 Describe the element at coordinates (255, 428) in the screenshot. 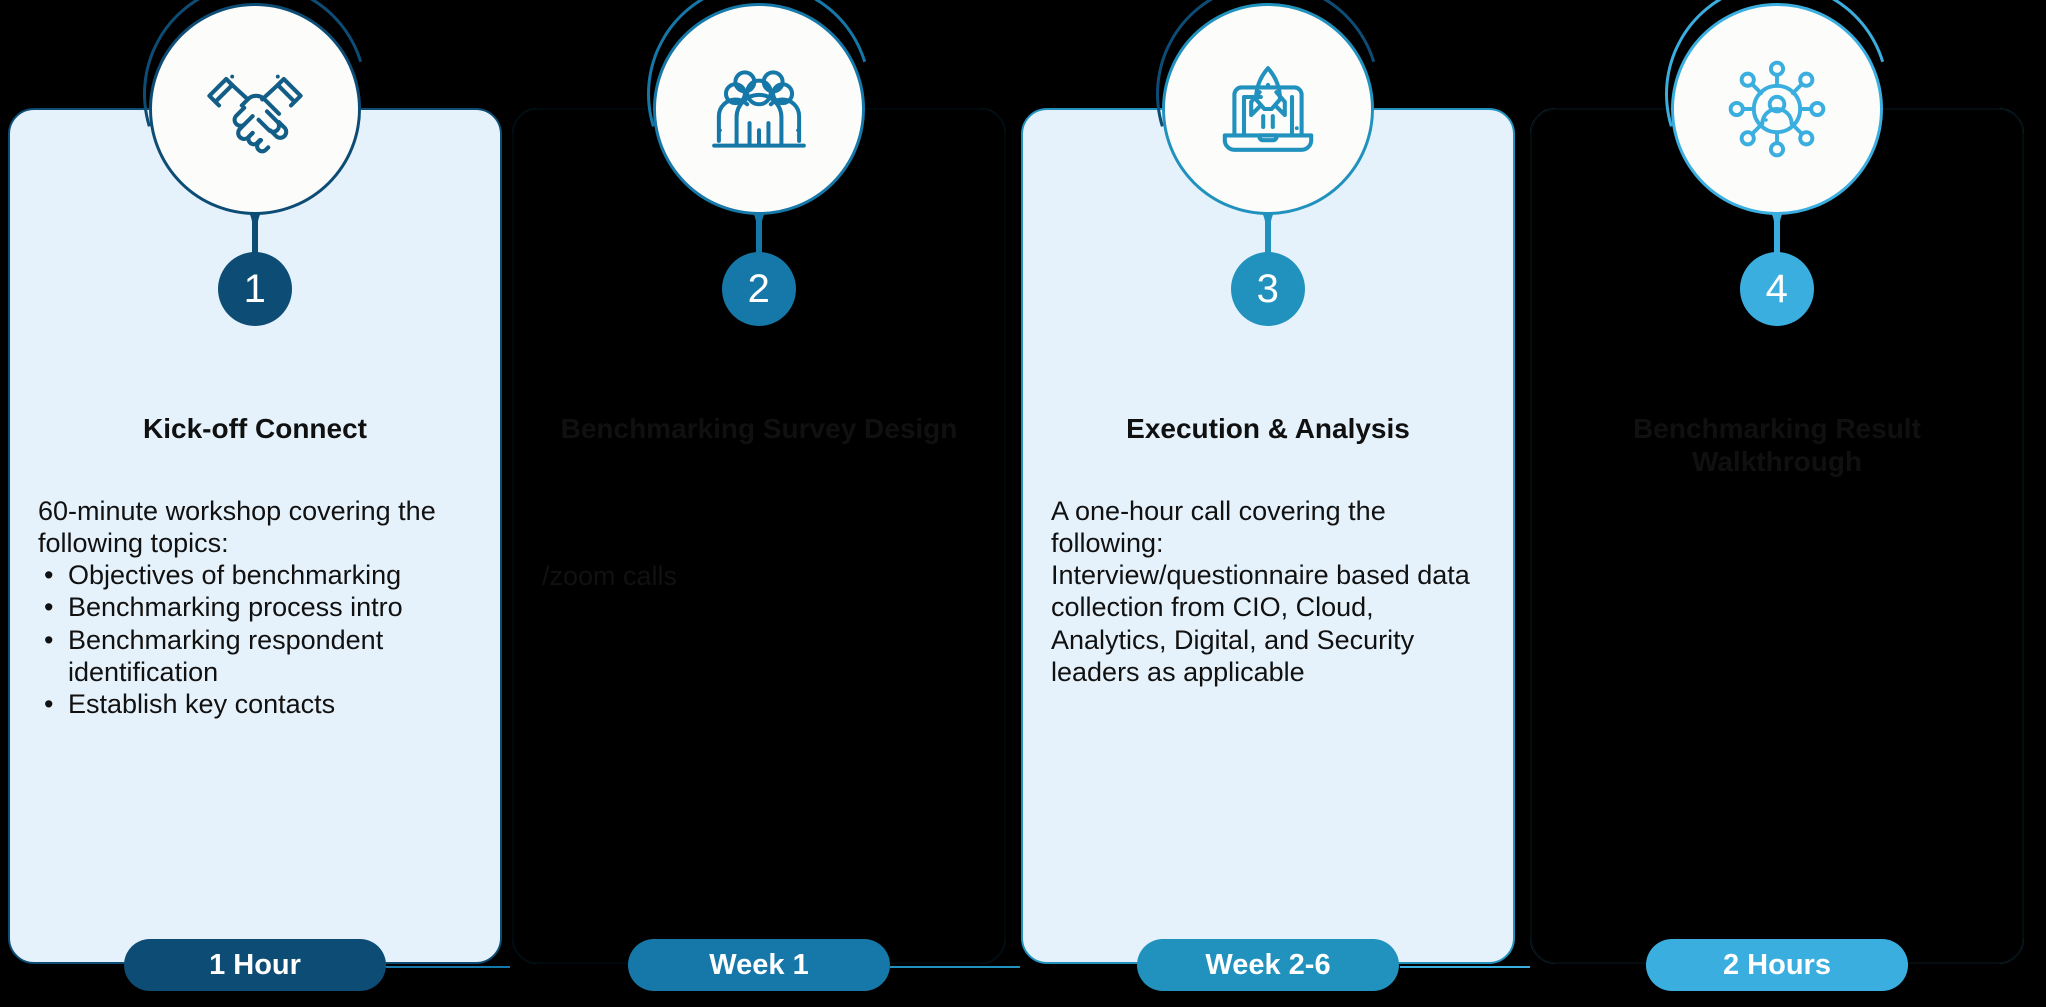

I see `step-title-1: Kick-off Connect` at that location.